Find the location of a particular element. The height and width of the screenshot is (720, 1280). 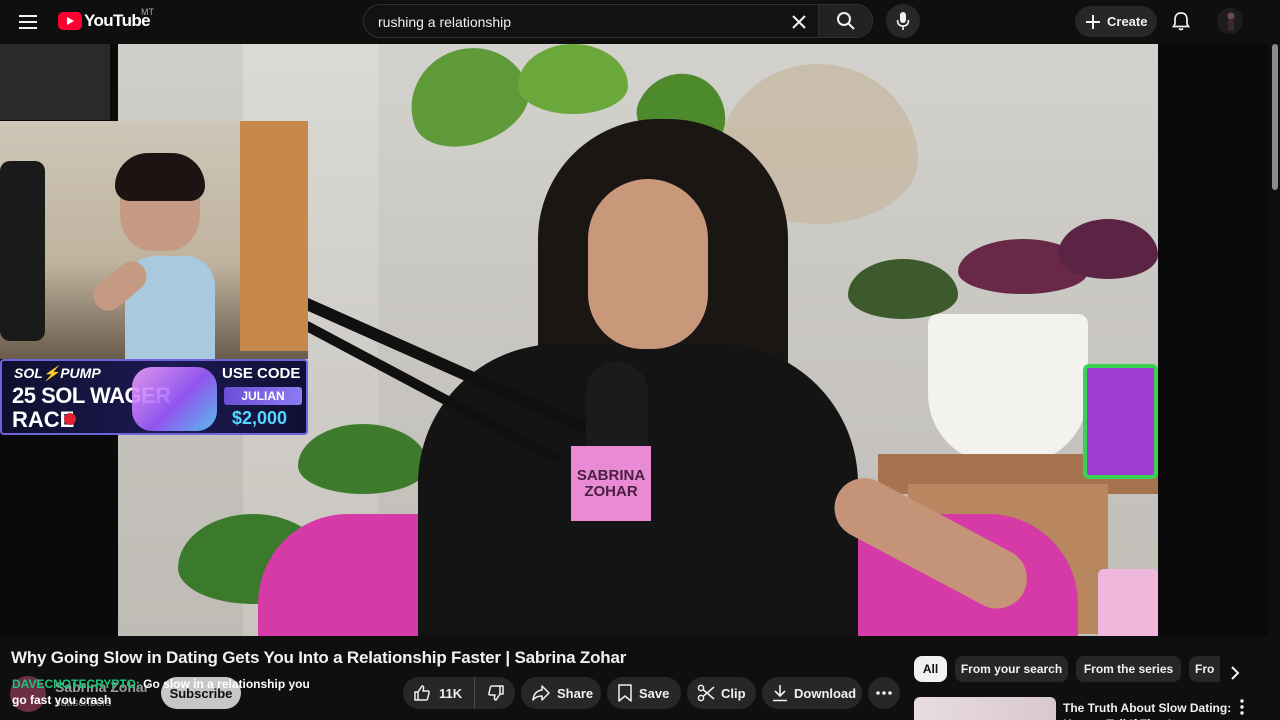

more-horizontal-icon is located at coordinates (884, 693).